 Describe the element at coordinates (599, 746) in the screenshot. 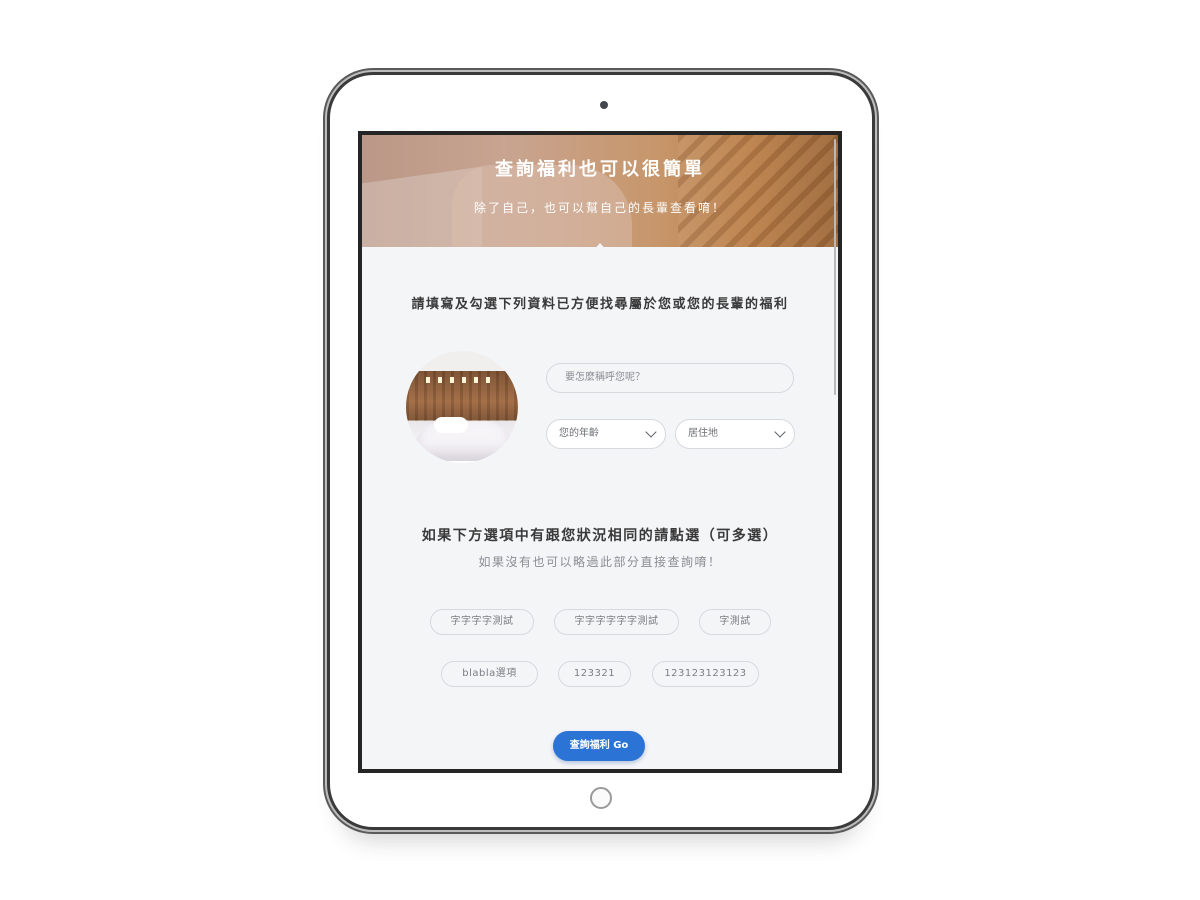

I see `search-benefits-button: 查詢福利 Go` at that location.